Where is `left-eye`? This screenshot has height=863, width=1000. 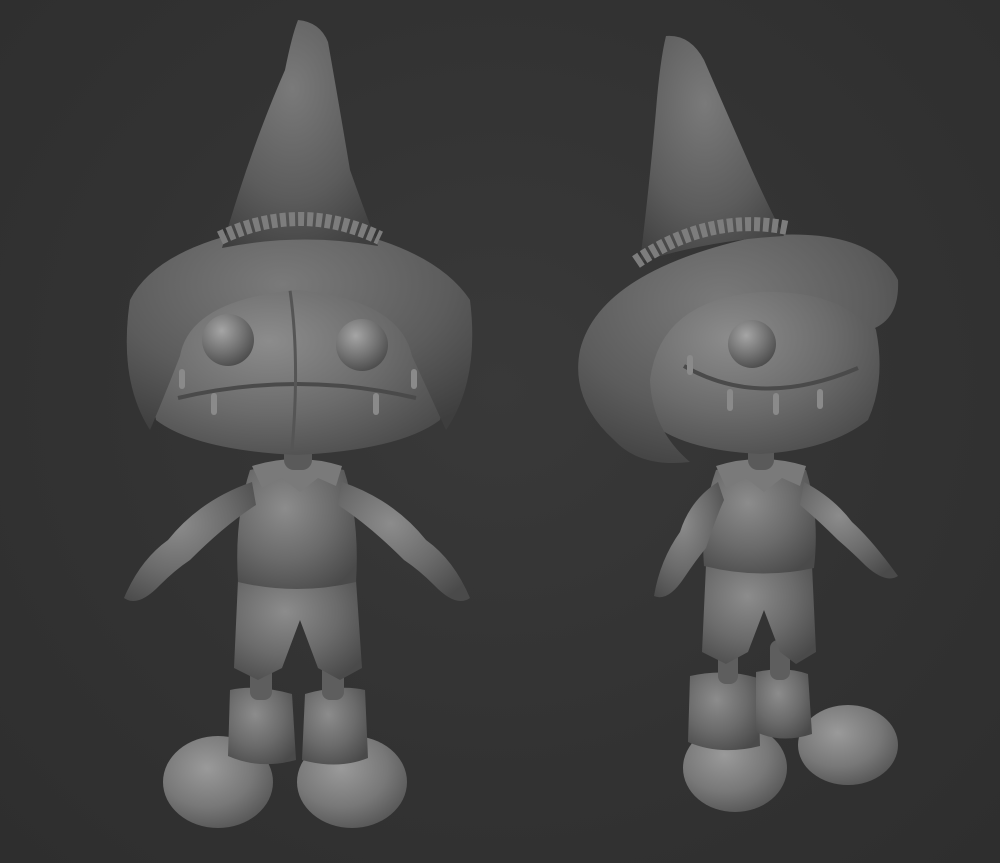
left-eye is located at coordinates (228, 340).